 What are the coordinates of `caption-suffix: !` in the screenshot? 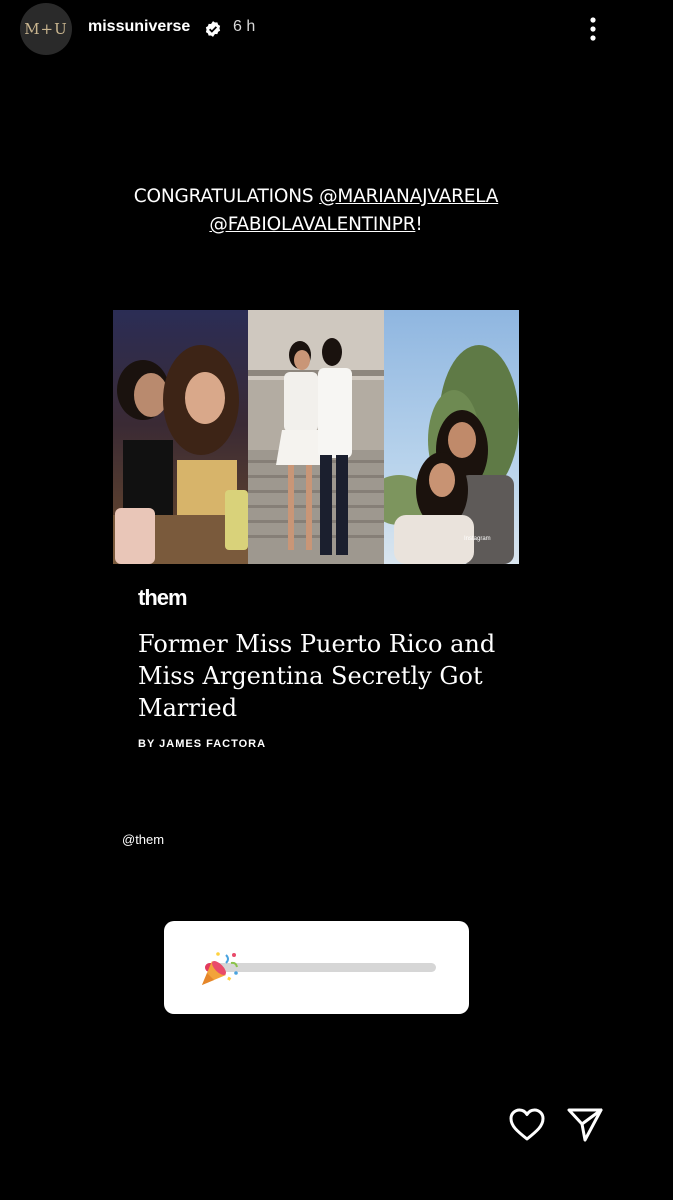 It's located at (419, 224).